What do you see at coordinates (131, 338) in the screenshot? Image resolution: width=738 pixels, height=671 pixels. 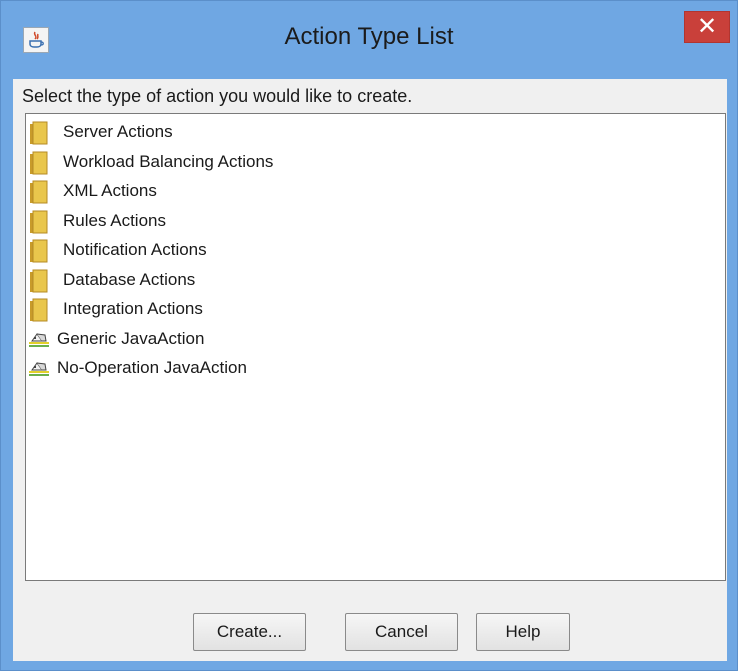 I see `tree-item-label: Generic JavaAction` at bounding box center [131, 338].